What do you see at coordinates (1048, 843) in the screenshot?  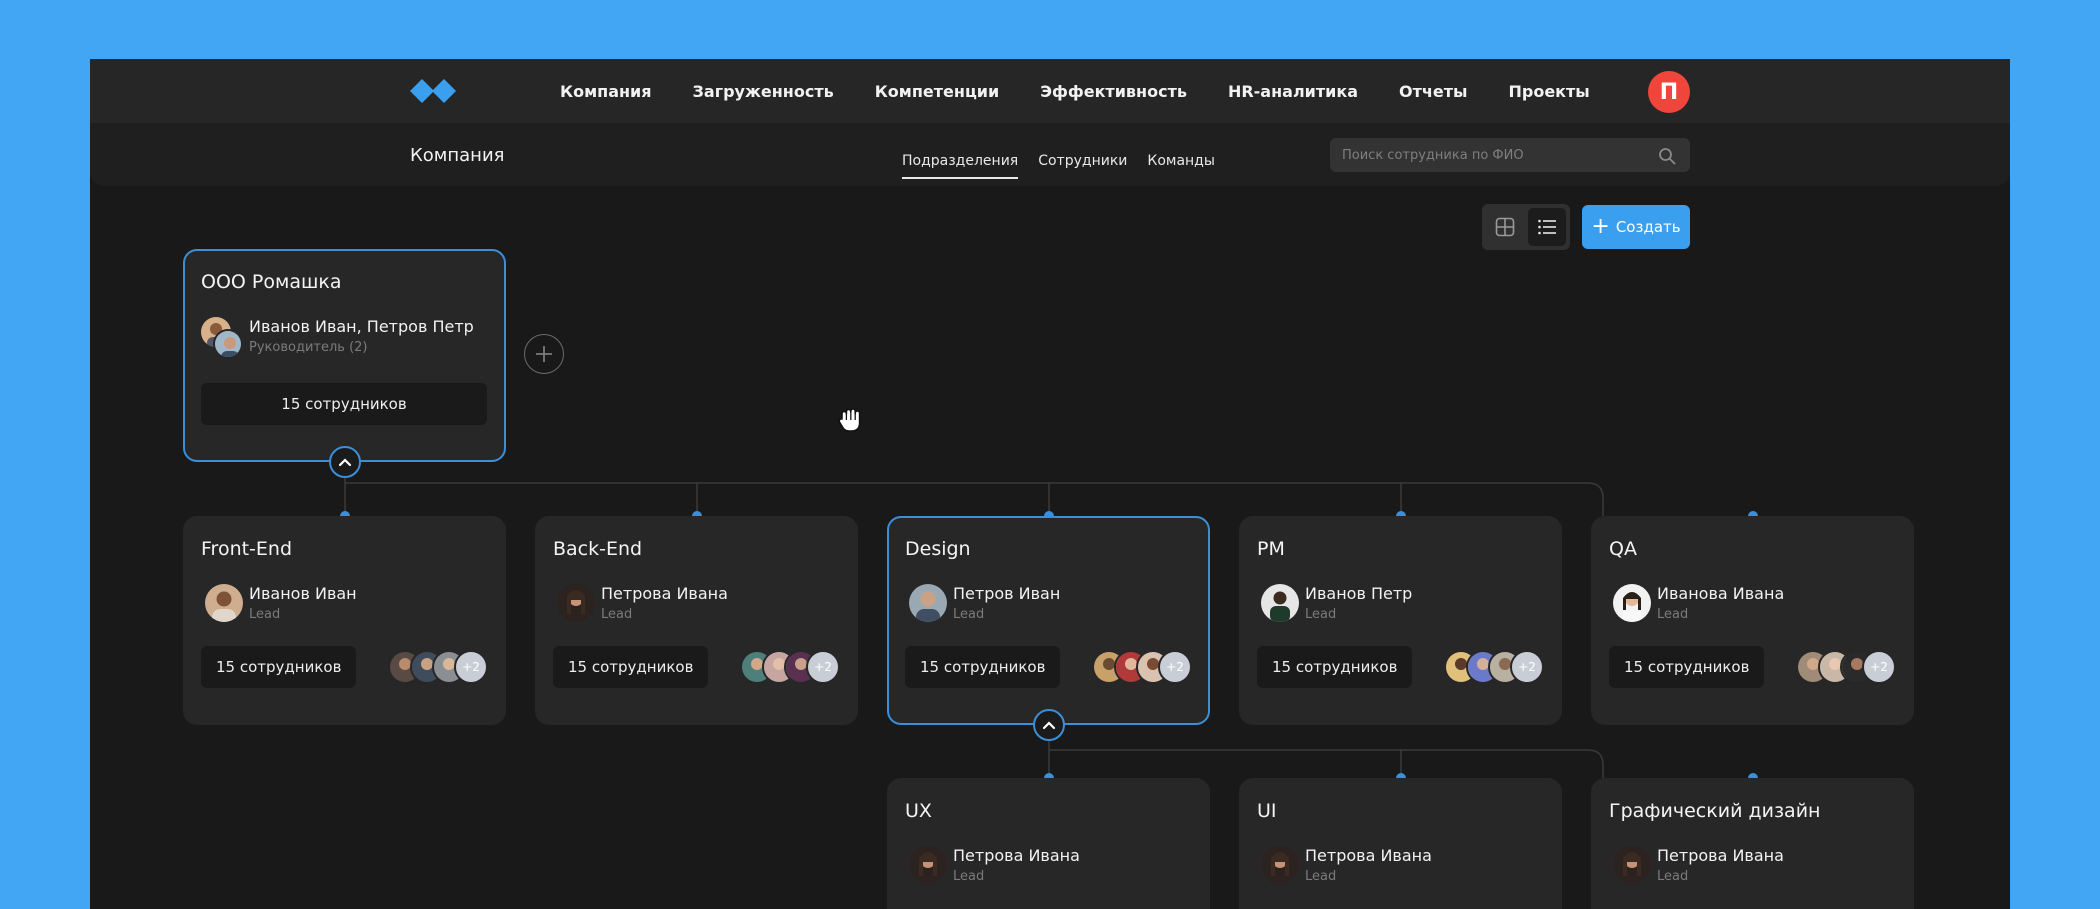 I see `subdepartment-card: UX Петрова Ивана Lead` at bounding box center [1048, 843].